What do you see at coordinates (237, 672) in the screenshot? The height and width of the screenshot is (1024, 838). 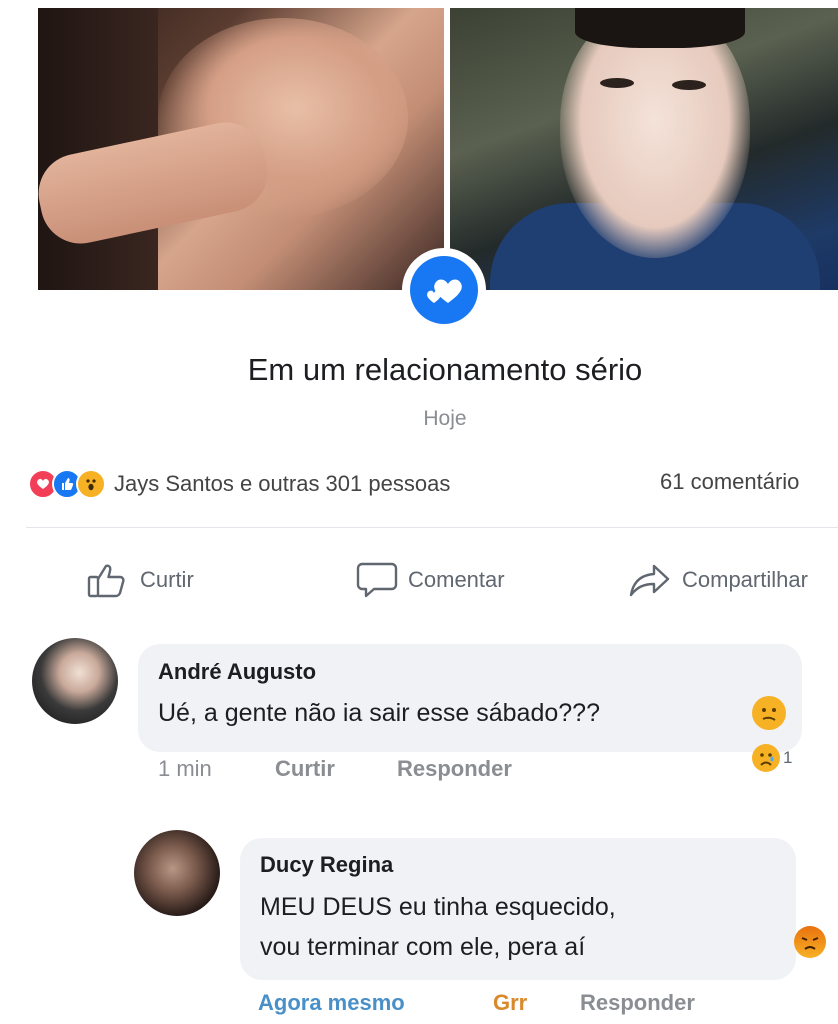 I see `comment-author: André Augusto` at bounding box center [237, 672].